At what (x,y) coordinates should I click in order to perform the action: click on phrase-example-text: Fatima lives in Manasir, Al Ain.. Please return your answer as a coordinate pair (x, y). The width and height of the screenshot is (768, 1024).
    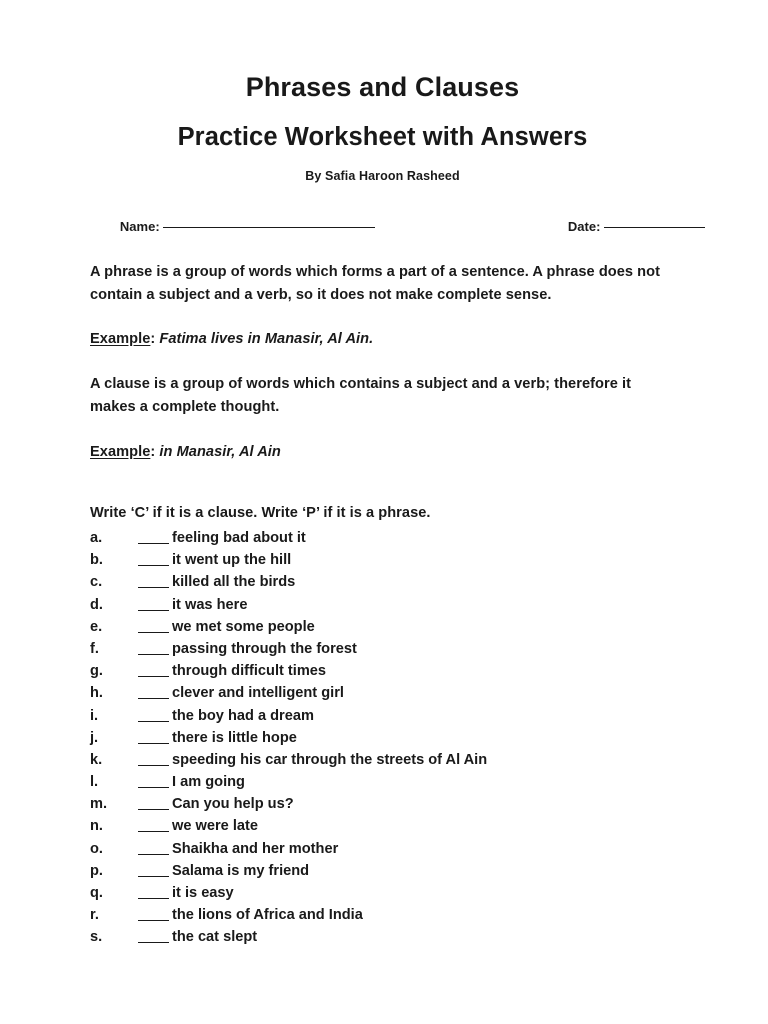
    Looking at the image, I should click on (266, 339).